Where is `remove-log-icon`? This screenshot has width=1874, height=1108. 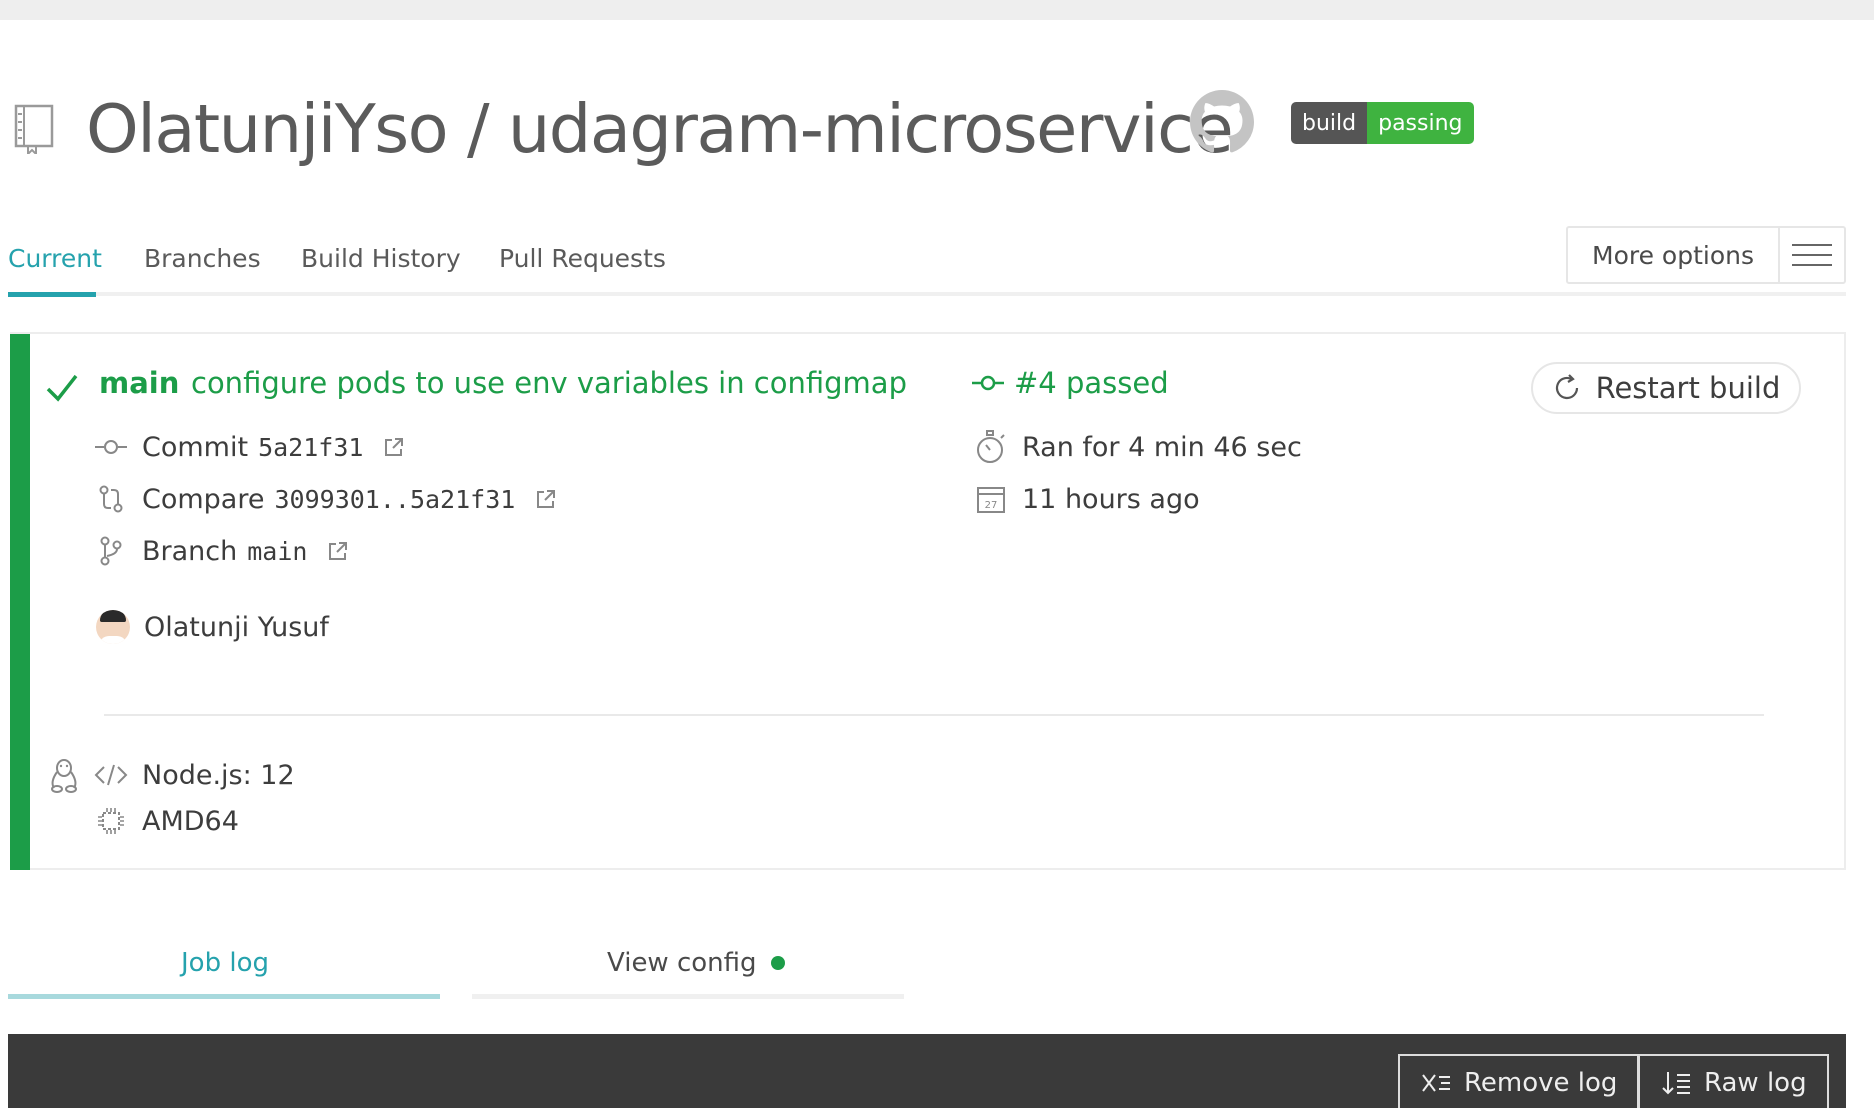
remove-log-icon is located at coordinates (1436, 1083).